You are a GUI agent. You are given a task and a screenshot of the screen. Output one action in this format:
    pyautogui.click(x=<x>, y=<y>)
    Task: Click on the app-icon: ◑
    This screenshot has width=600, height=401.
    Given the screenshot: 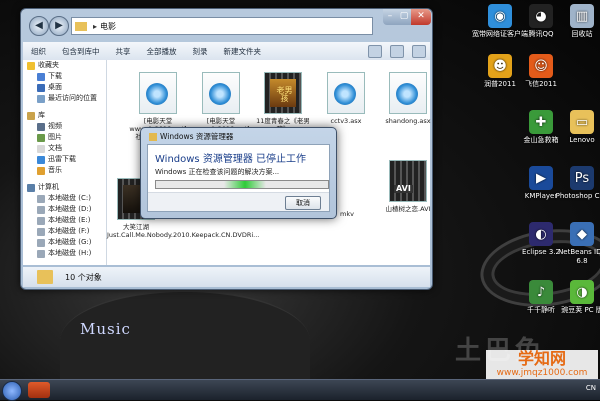 What is the action you would take?
    pyautogui.click(x=582, y=292)
    